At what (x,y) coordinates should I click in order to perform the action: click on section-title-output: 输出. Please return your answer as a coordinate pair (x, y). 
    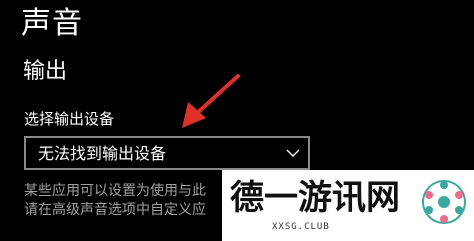
    Looking at the image, I should click on (45, 71).